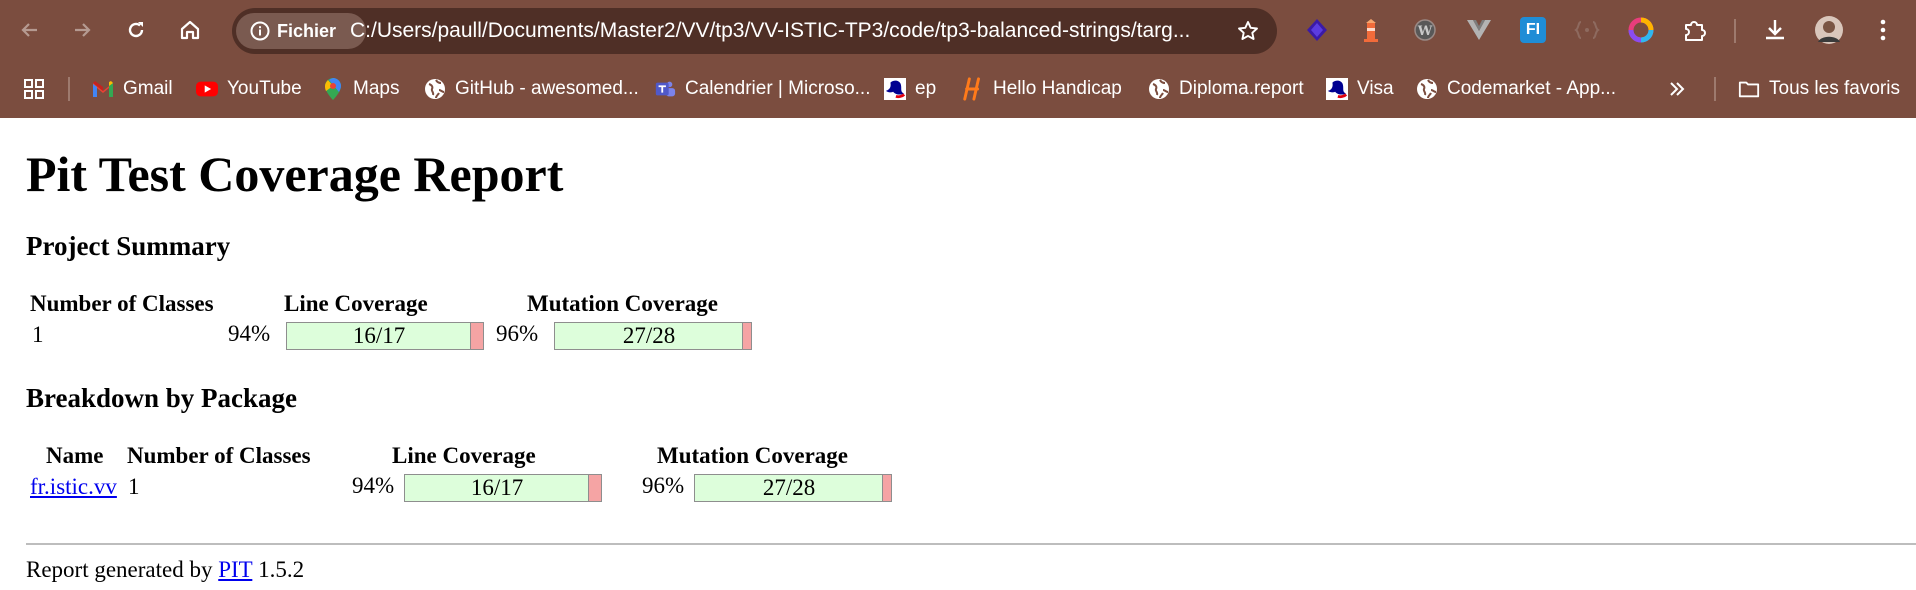  I want to click on extension-wordpress: W, so click(1425, 30).